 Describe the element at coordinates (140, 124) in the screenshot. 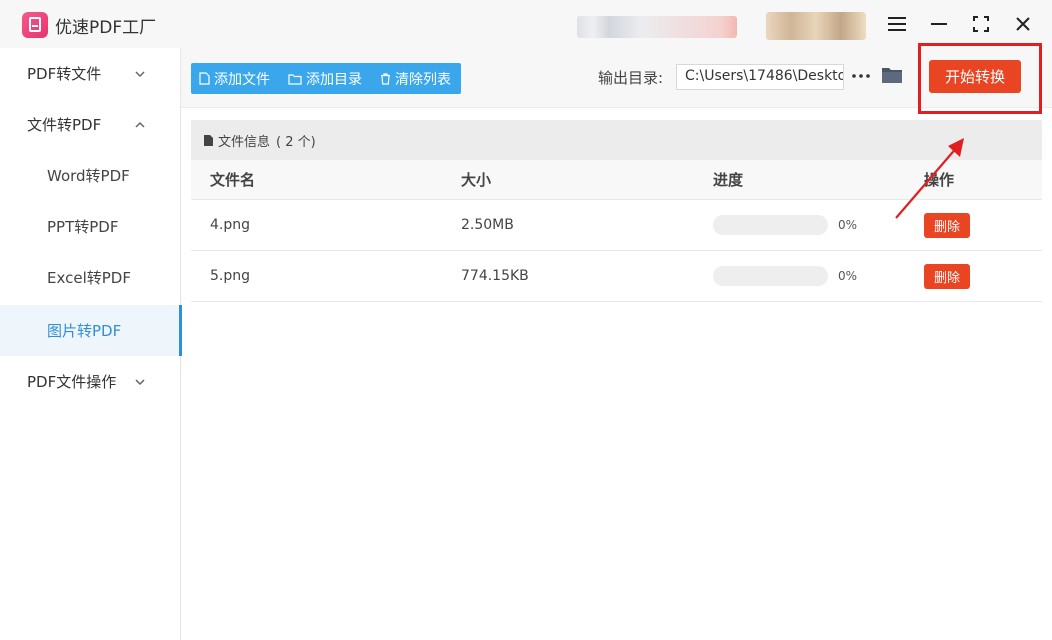

I see `chevron-up-icon` at that location.